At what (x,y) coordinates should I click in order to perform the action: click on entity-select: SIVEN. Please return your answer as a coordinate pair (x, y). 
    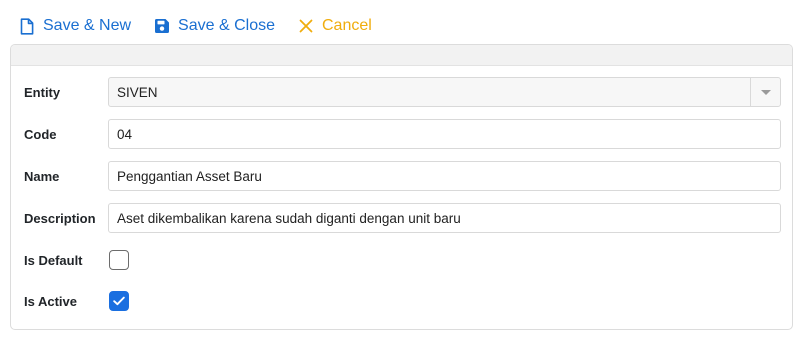
    Looking at the image, I should click on (444, 92).